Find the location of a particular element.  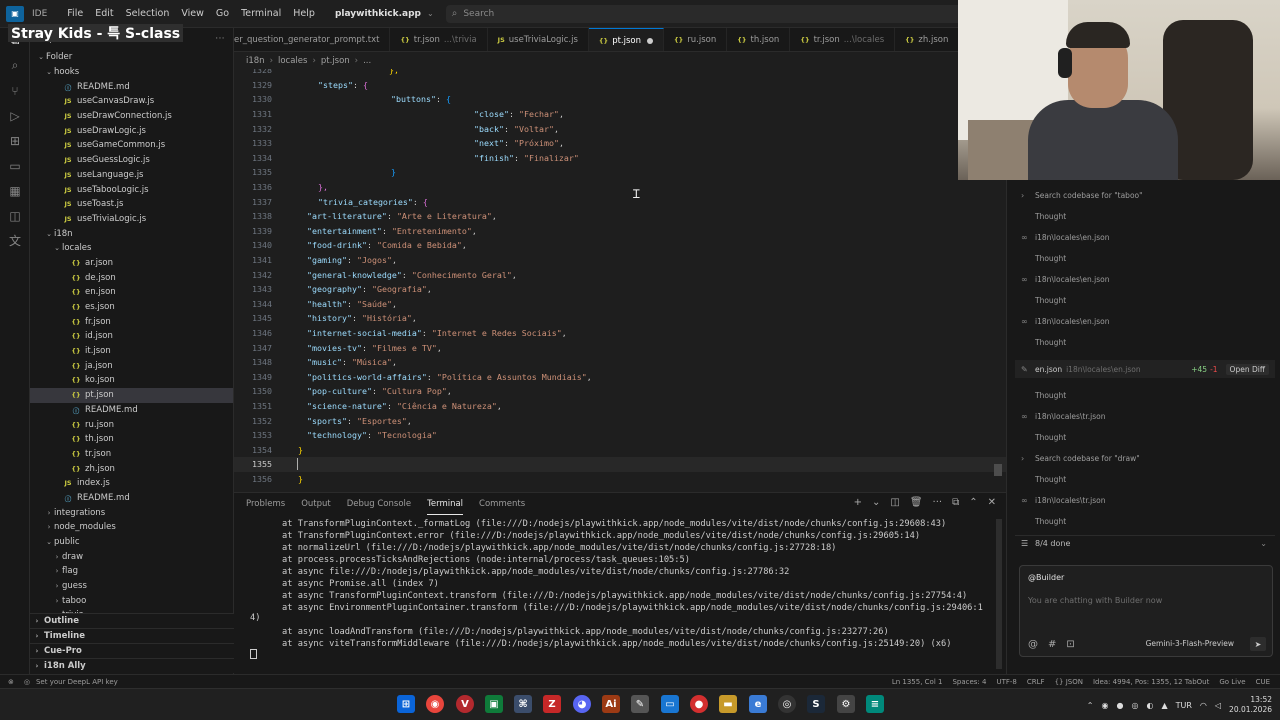

code-line: 1333 "next": "Próximo", is located at coordinates (620, 143).